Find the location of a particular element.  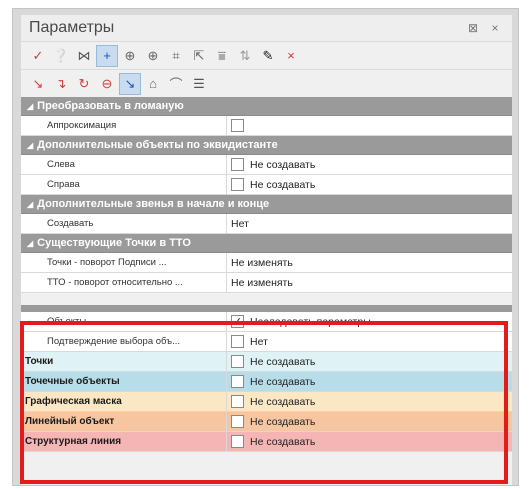

property-row: Создавать Нет is located at coordinates (266, 224).